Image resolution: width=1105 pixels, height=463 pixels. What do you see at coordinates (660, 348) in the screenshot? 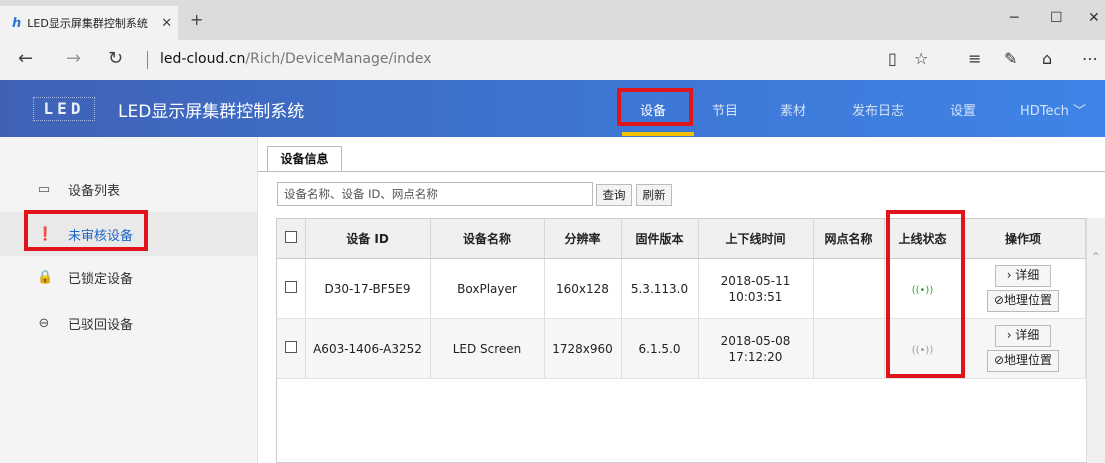
I see `cell-firmware: 6.1.5.0` at bounding box center [660, 348].